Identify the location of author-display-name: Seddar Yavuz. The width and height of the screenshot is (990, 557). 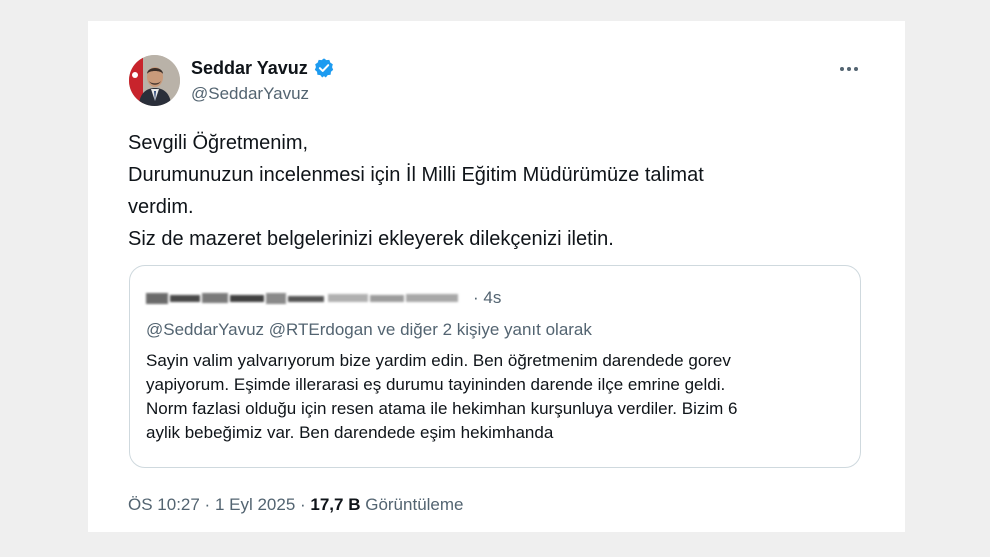
(249, 68).